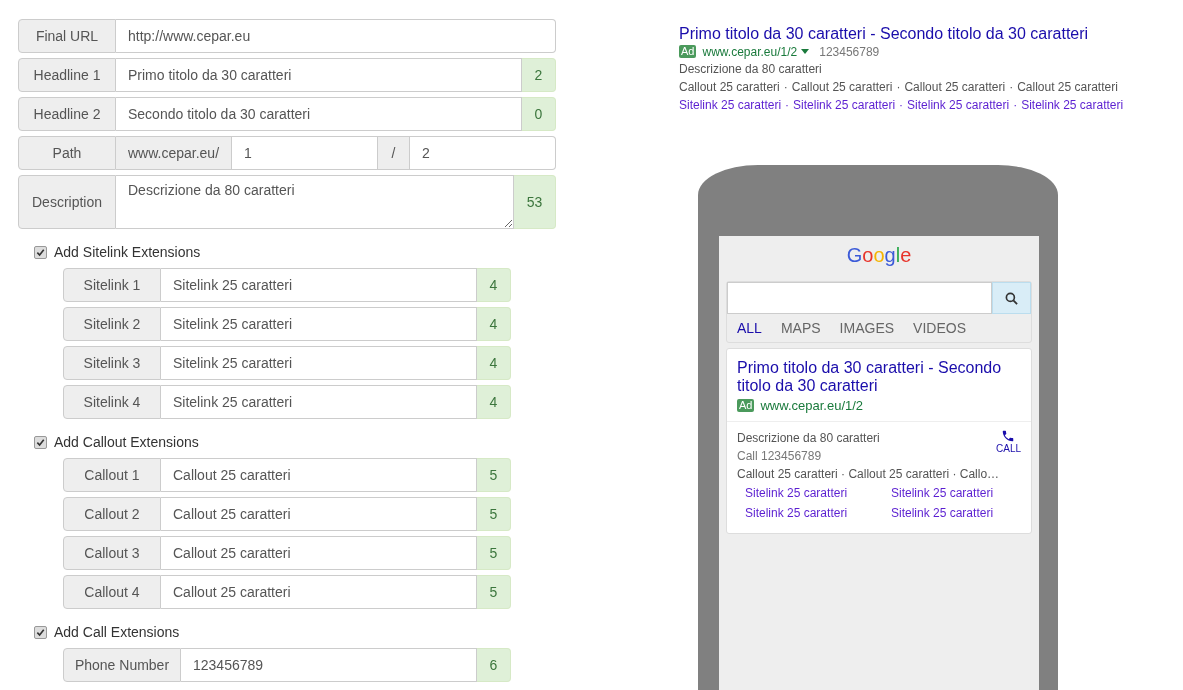 Image resolution: width=1183 pixels, height=690 pixels. Describe the element at coordinates (939, 328) in the screenshot. I see `search-tab: VIDEOS` at that location.